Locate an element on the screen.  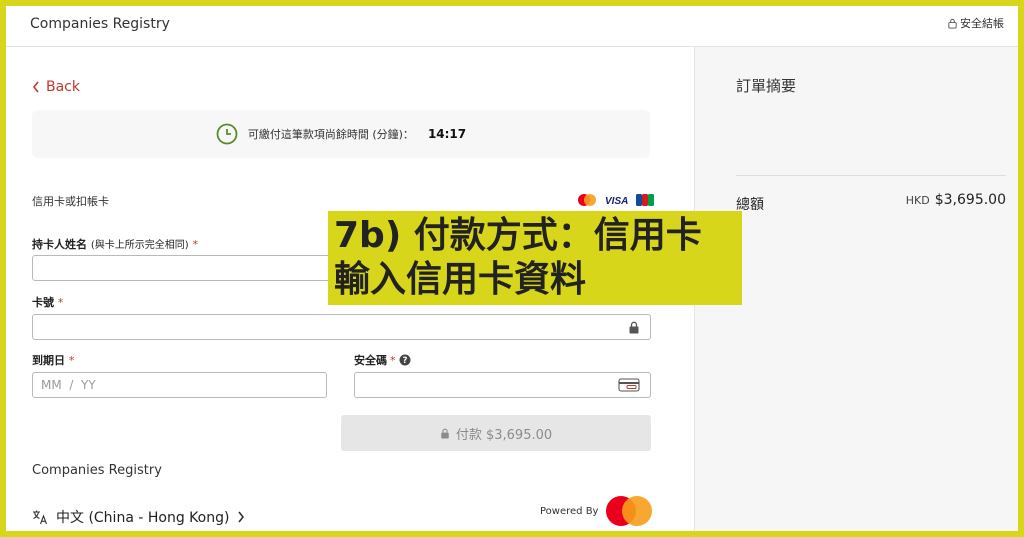
chevron-right-icon is located at coordinates (241, 517).